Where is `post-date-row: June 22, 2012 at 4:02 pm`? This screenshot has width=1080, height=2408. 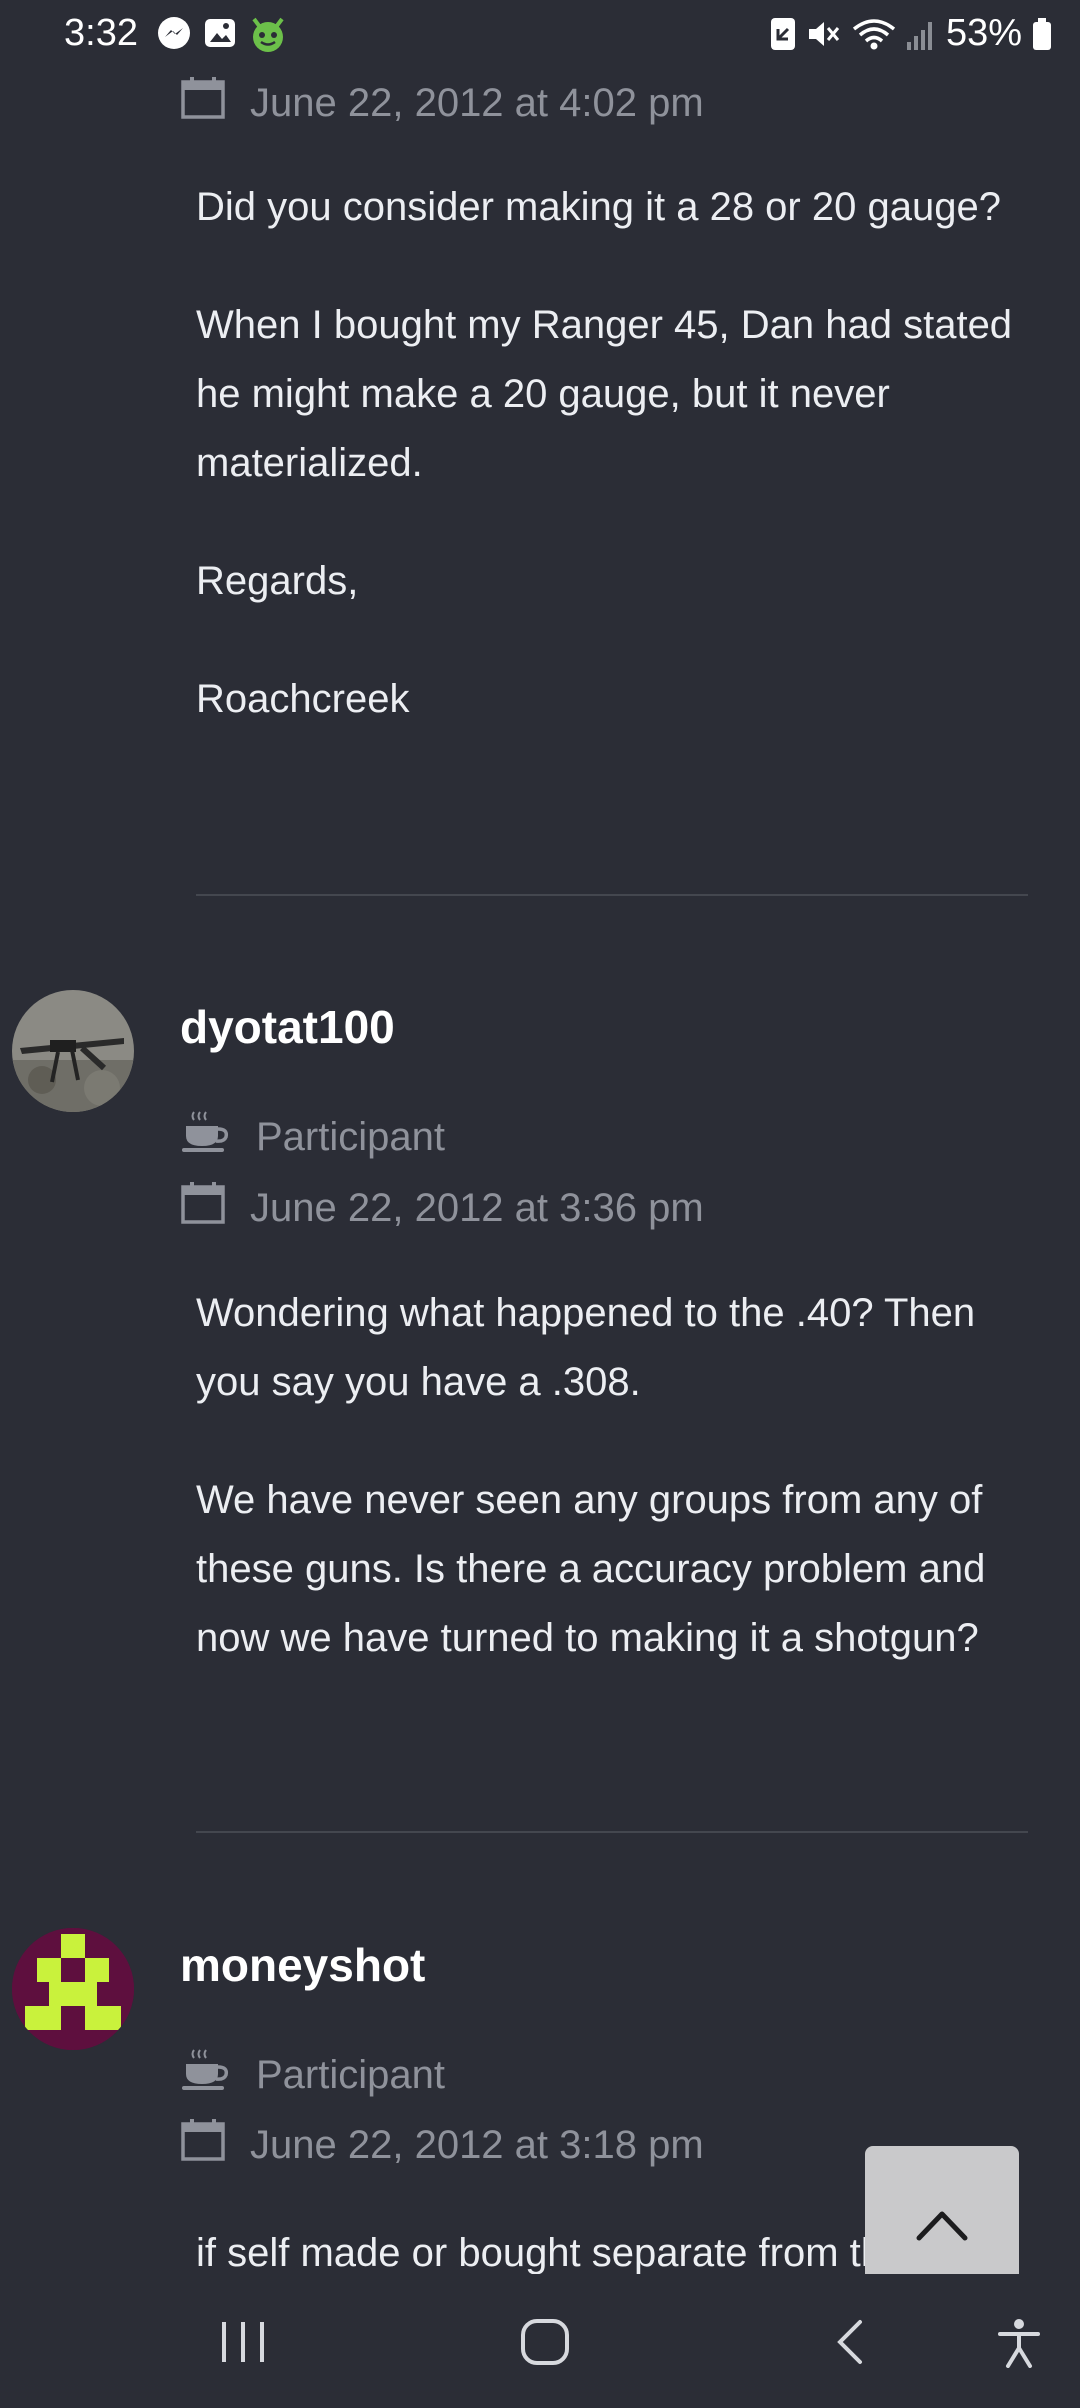 post-date-row: June 22, 2012 at 4:02 pm is located at coordinates (442, 103).